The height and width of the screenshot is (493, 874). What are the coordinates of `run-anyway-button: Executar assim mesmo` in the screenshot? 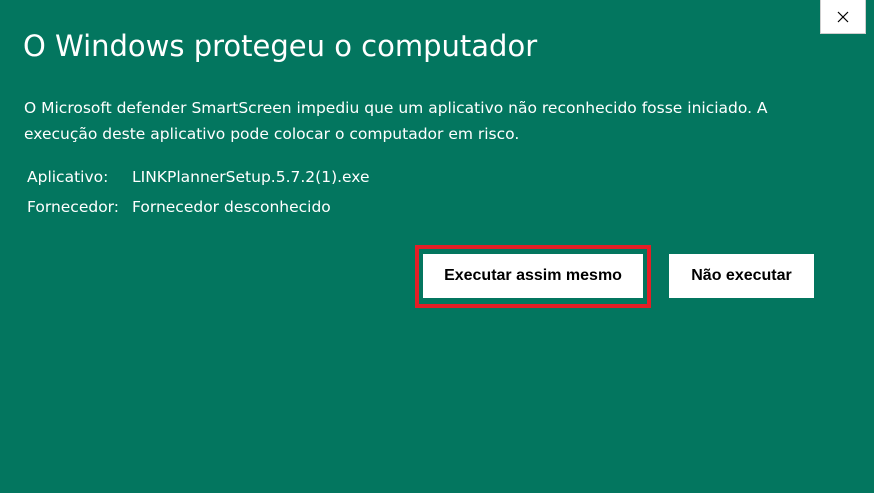 It's located at (533, 276).